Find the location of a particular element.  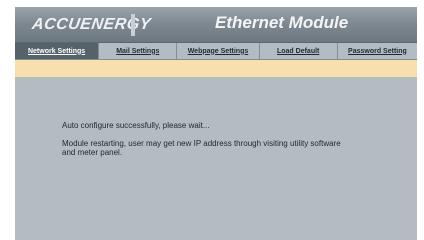

notice-bar is located at coordinates (216, 68).